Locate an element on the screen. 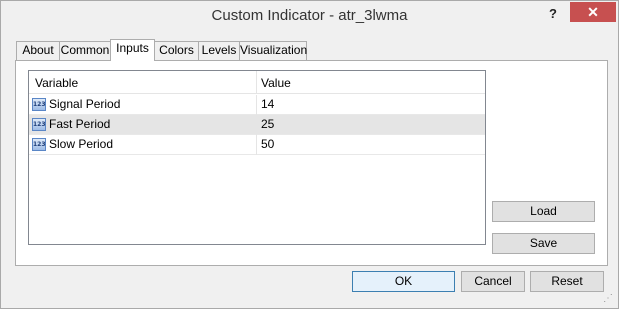 This screenshot has height=309, width=619. tab-inputs: Inputs is located at coordinates (132, 50).